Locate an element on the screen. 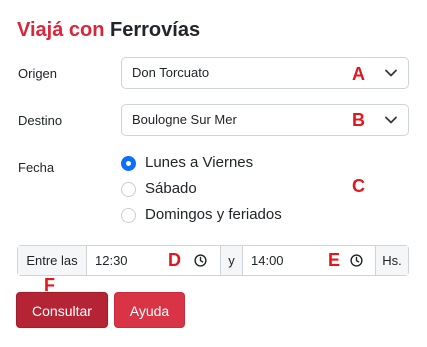  time-from-input: 12:30 D is located at coordinates (154, 260).